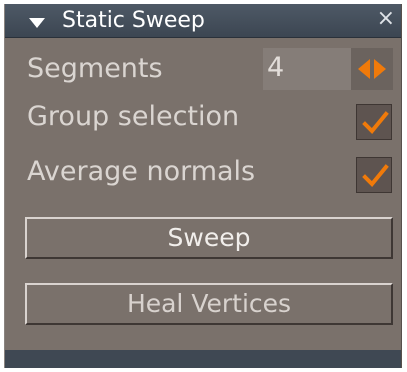 This screenshot has width=407, height=372. I want to click on average-normals-label: Average normals, so click(141, 171).